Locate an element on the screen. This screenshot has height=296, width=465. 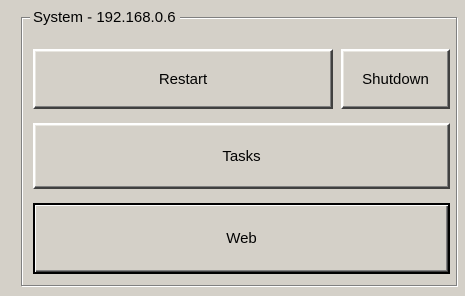
shutdown-button: Shutdown is located at coordinates (395, 79).